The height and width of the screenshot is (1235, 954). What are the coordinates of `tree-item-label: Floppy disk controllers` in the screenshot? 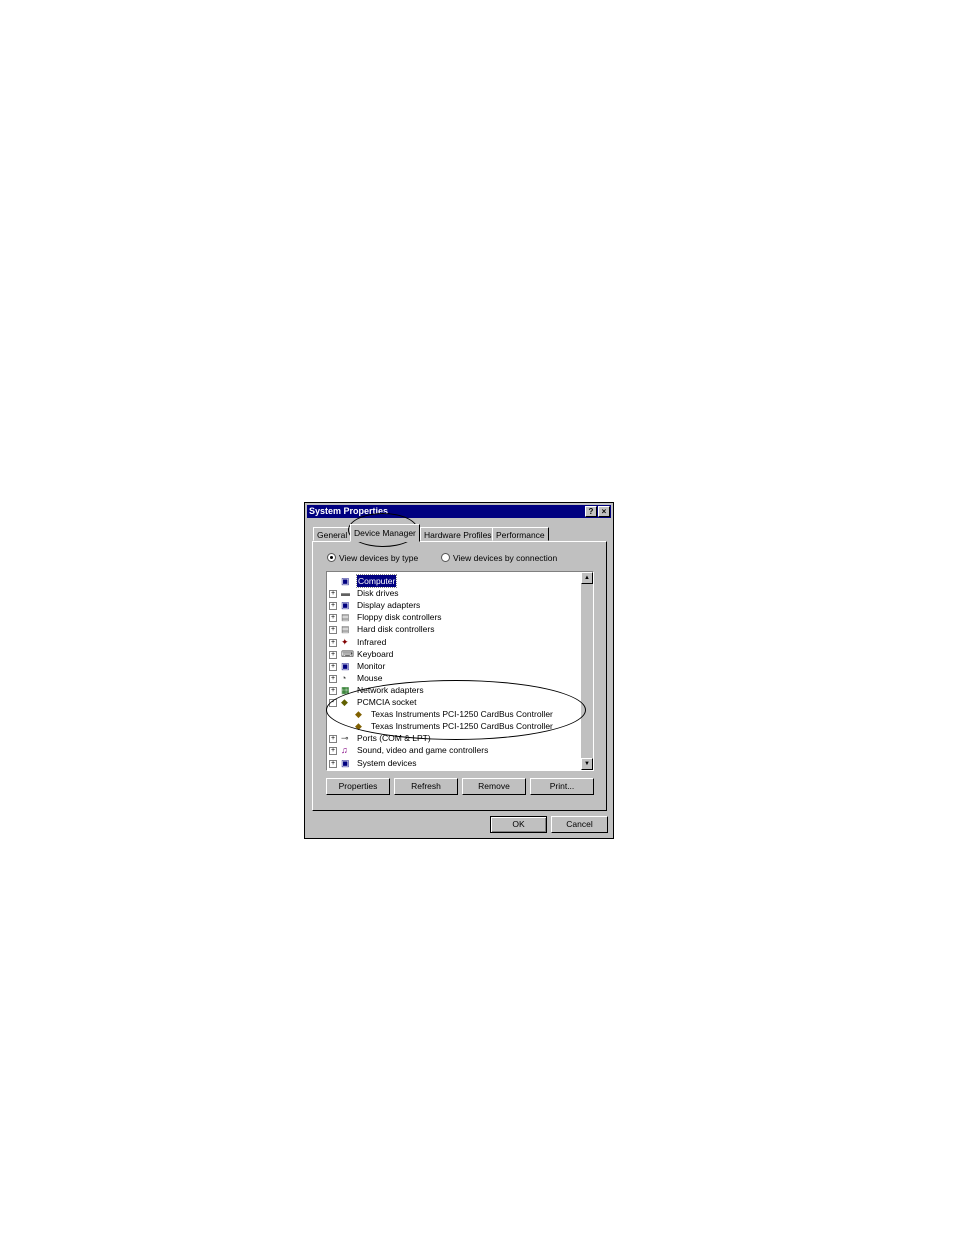 It's located at (399, 617).